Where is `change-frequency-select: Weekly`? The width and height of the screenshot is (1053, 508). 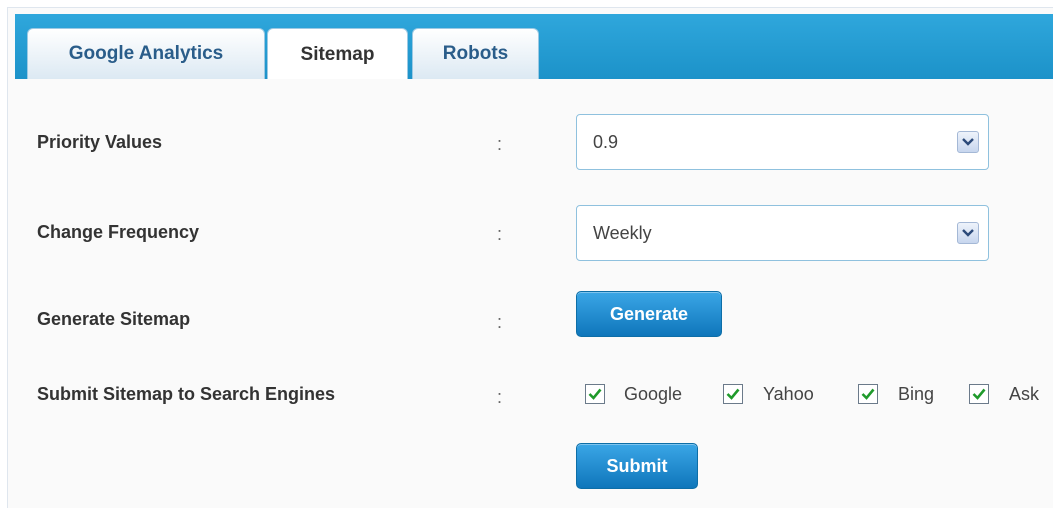
change-frequency-select: Weekly is located at coordinates (782, 233).